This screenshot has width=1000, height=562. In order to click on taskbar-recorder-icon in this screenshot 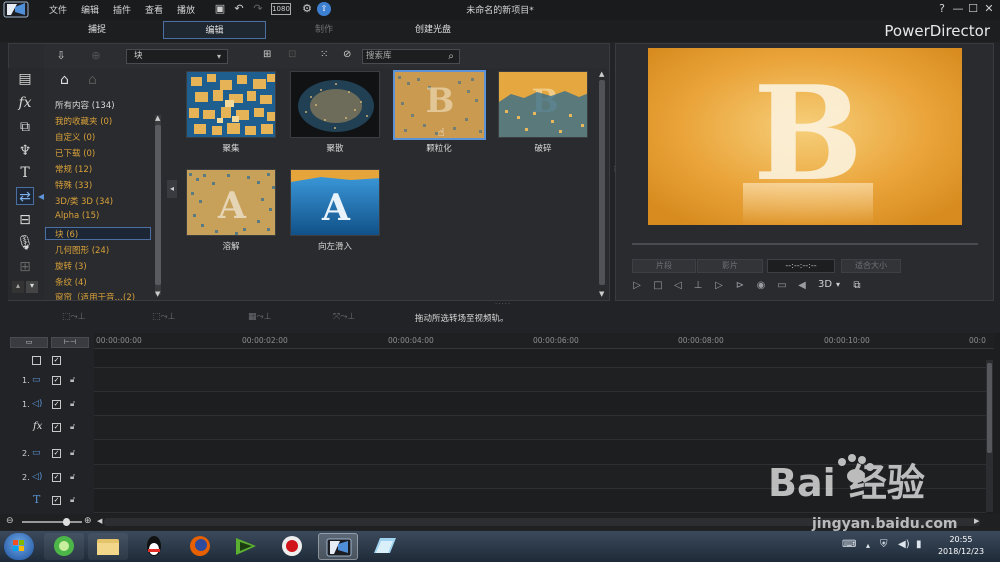, I will do `click(292, 546)`.